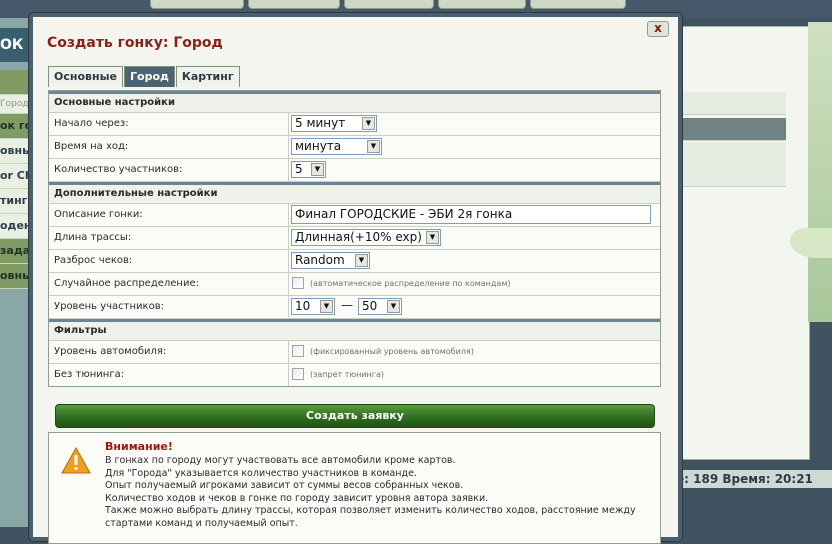  I want to click on checks-spread-select: Random ▼, so click(330, 260).